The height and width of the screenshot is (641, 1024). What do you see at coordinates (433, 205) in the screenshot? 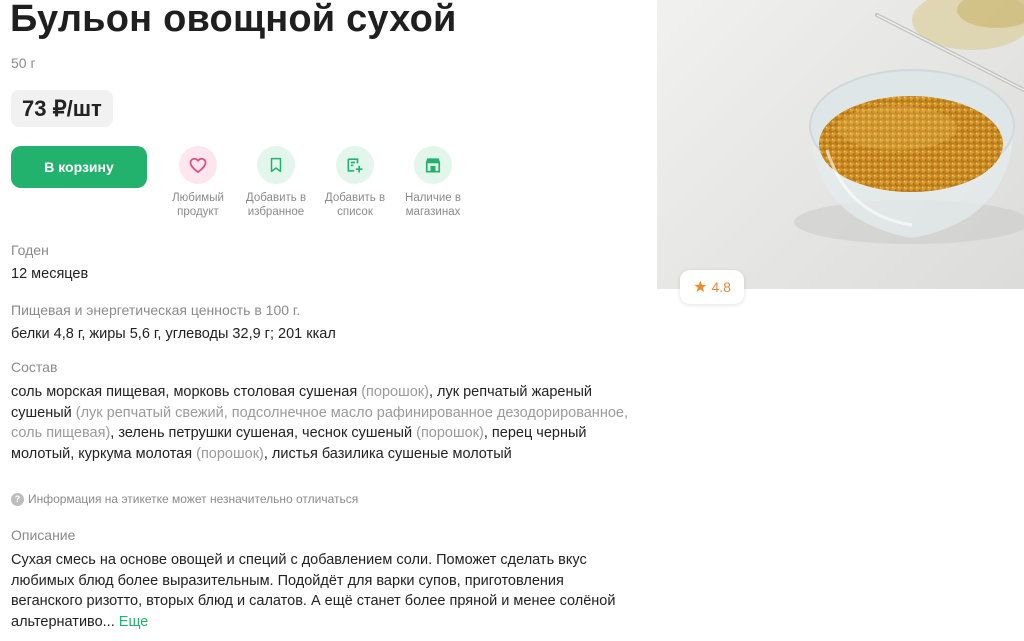
I see `store-availability-label: Наличие в магазинах` at bounding box center [433, 205].